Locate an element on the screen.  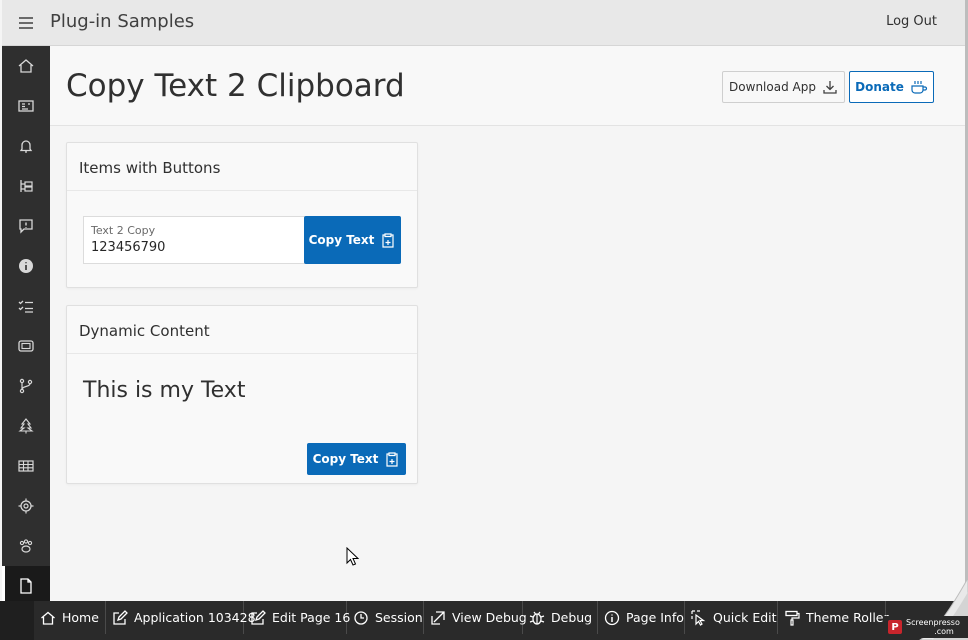
dev-view-debug-button: View Debug is located at coordinates (475, 617).